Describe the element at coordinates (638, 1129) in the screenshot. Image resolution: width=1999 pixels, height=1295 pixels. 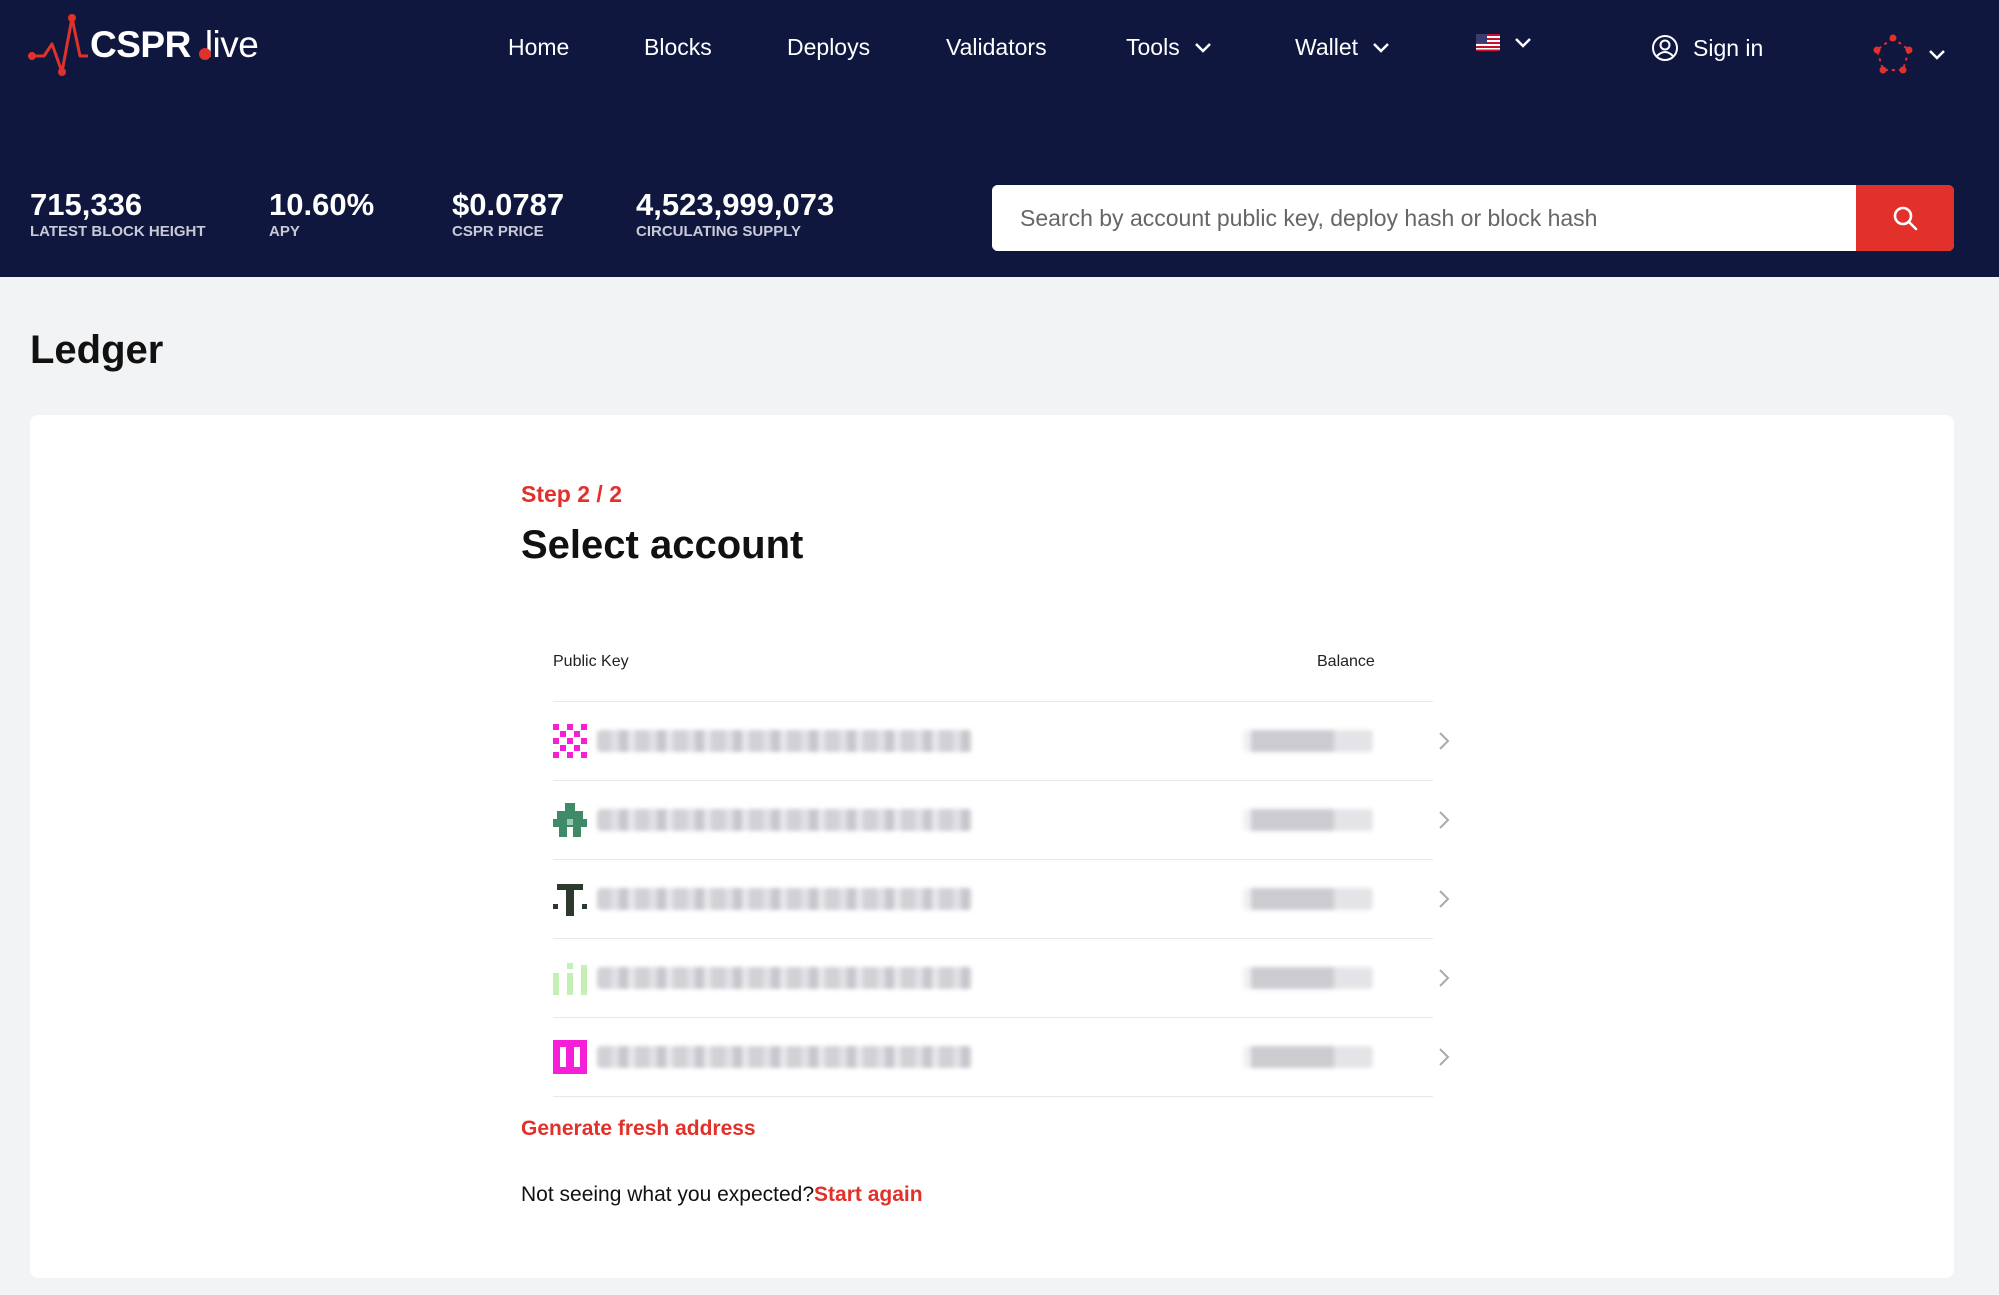
I see `generate-fresh-address-link: Generate fresh address` at that location.